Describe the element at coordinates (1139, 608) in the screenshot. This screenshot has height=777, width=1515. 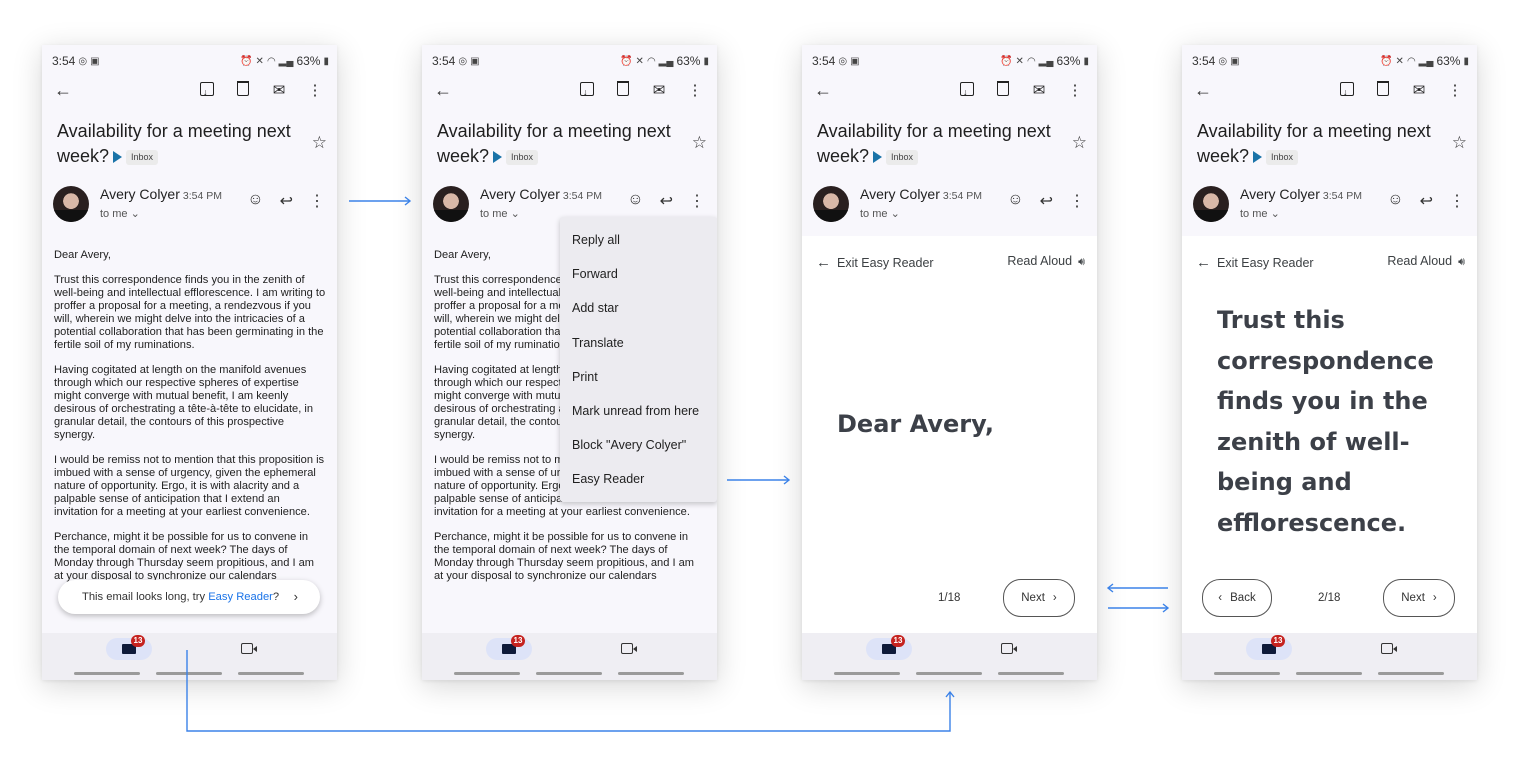
I see `flow-arrow-next` at that location.